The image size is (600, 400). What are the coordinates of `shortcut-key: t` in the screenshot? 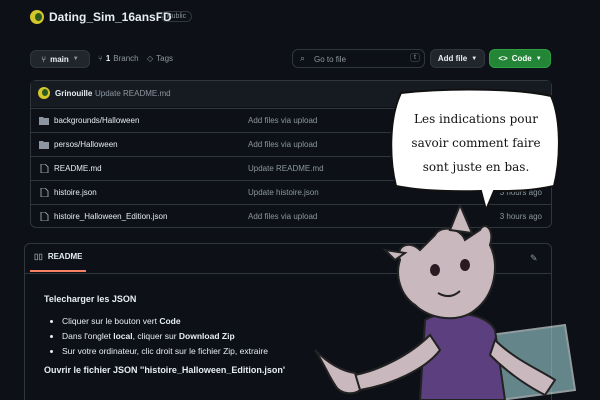 It's located at (415, 57).